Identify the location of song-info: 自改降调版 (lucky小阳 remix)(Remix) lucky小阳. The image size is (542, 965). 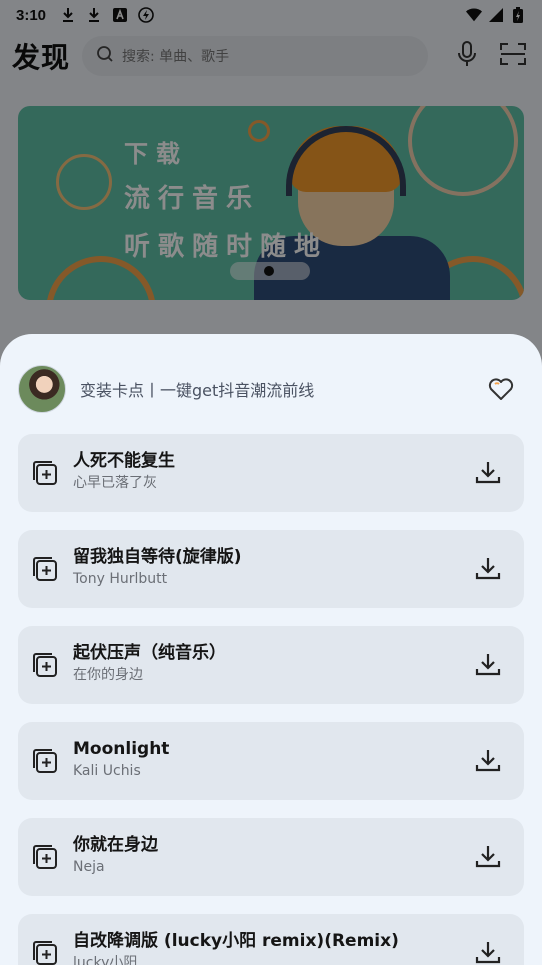
(236, 947).